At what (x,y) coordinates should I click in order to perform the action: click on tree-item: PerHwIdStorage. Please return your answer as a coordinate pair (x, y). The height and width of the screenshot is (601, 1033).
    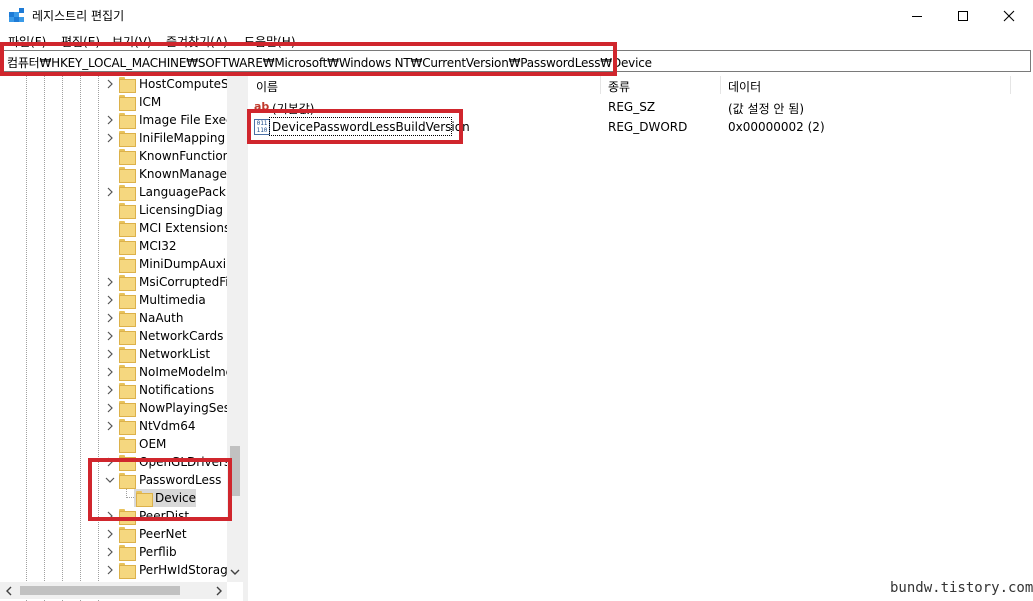
    Looking at the image, I should click on (117, 570).